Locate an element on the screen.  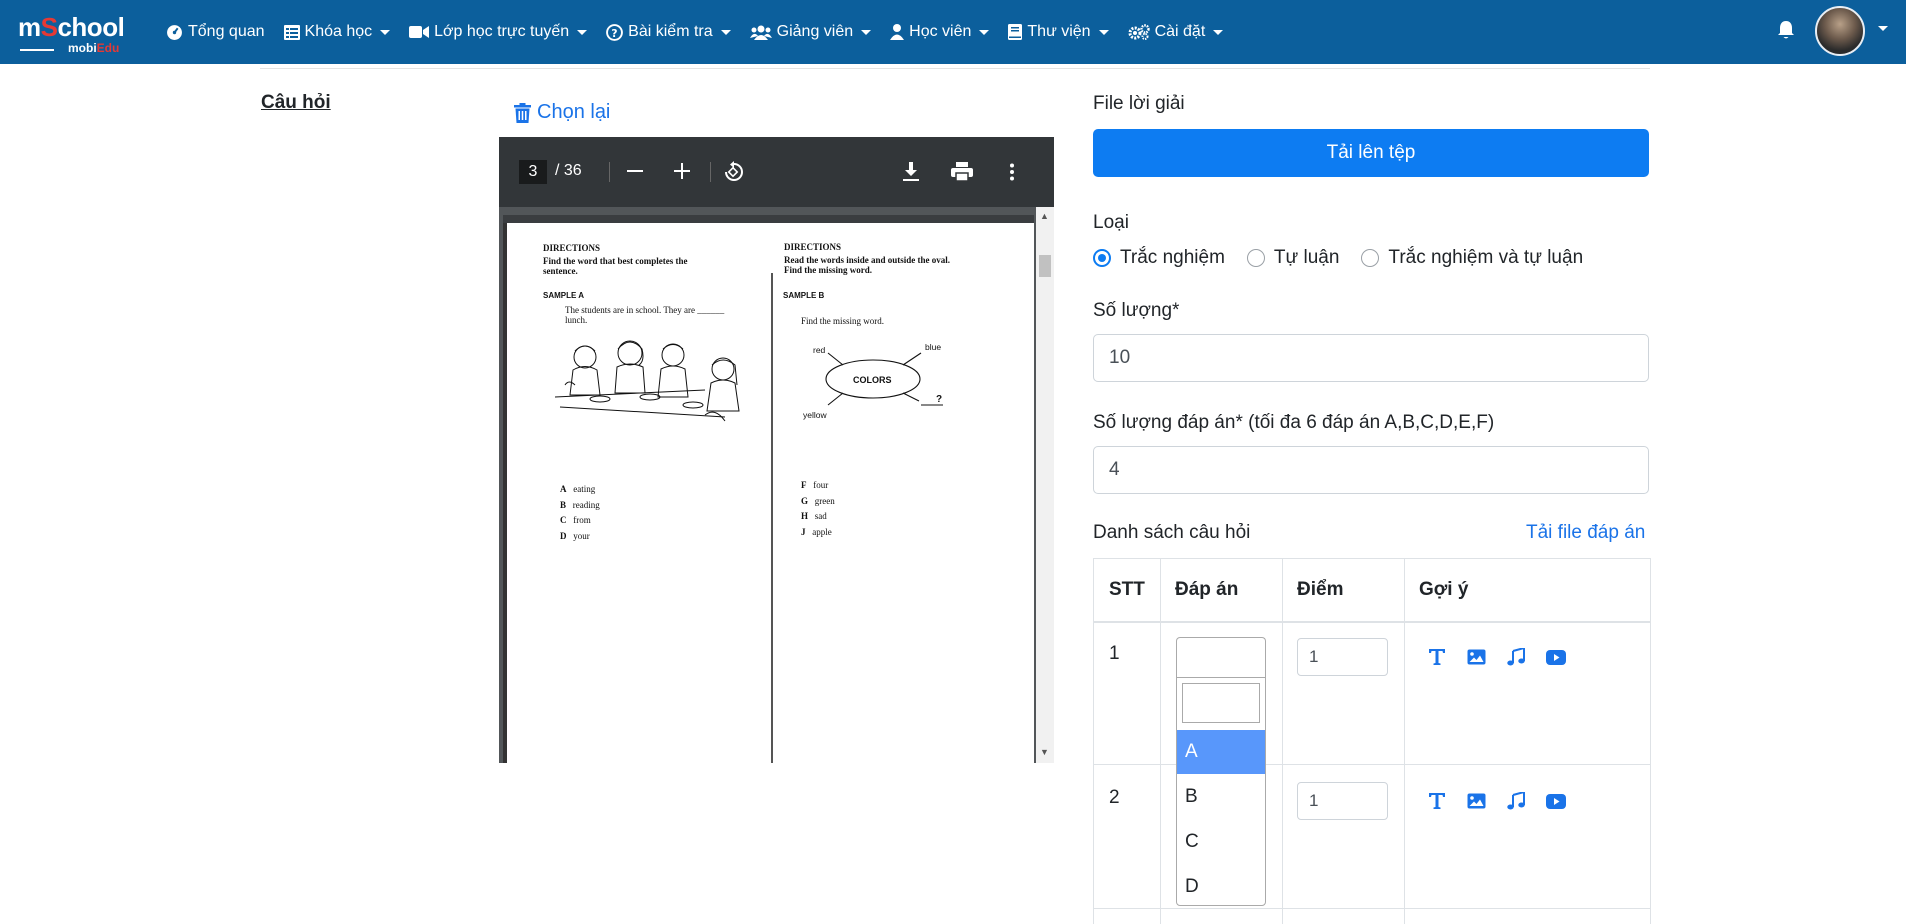
word-yellow: yellow is located at coordinates (815, 415).